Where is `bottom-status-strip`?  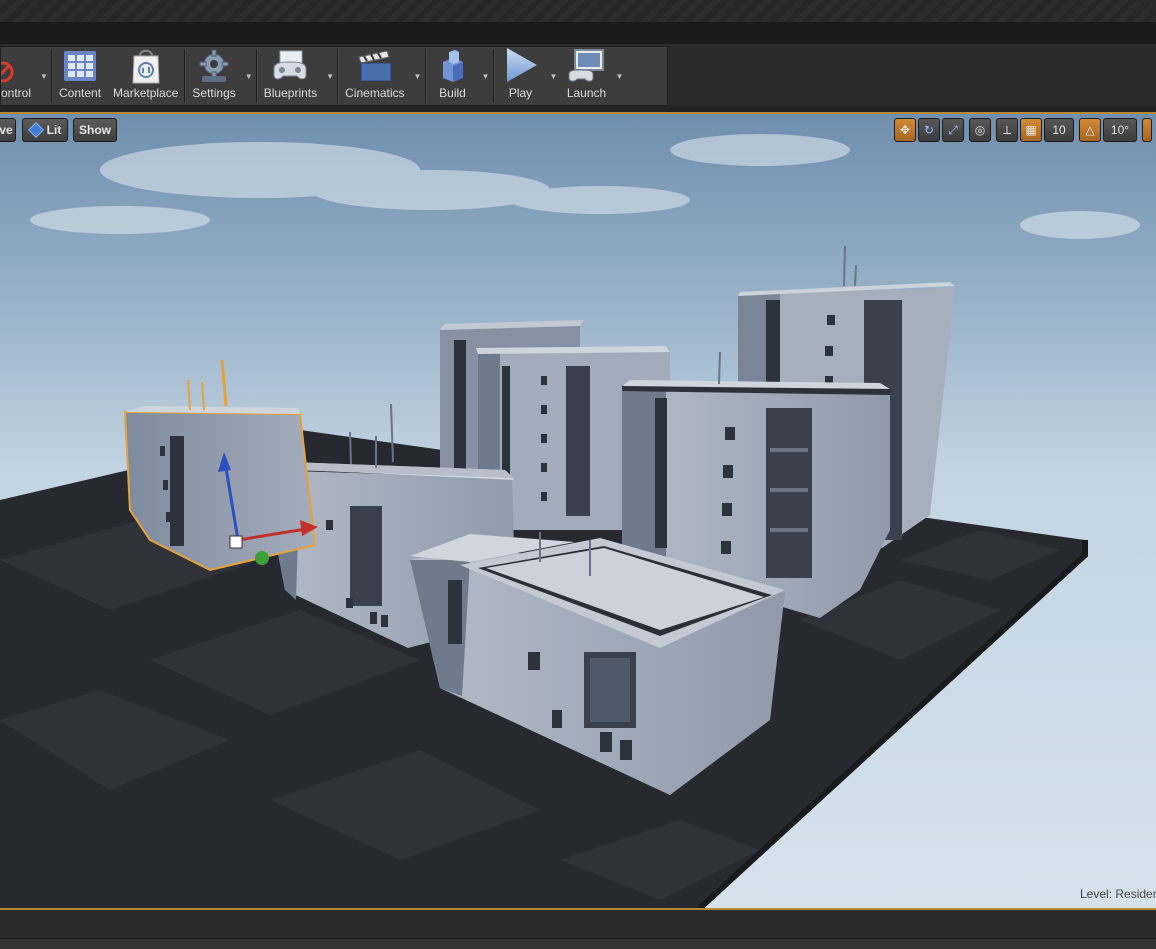 bottom-status-strip is located at coordinates (578, 943).